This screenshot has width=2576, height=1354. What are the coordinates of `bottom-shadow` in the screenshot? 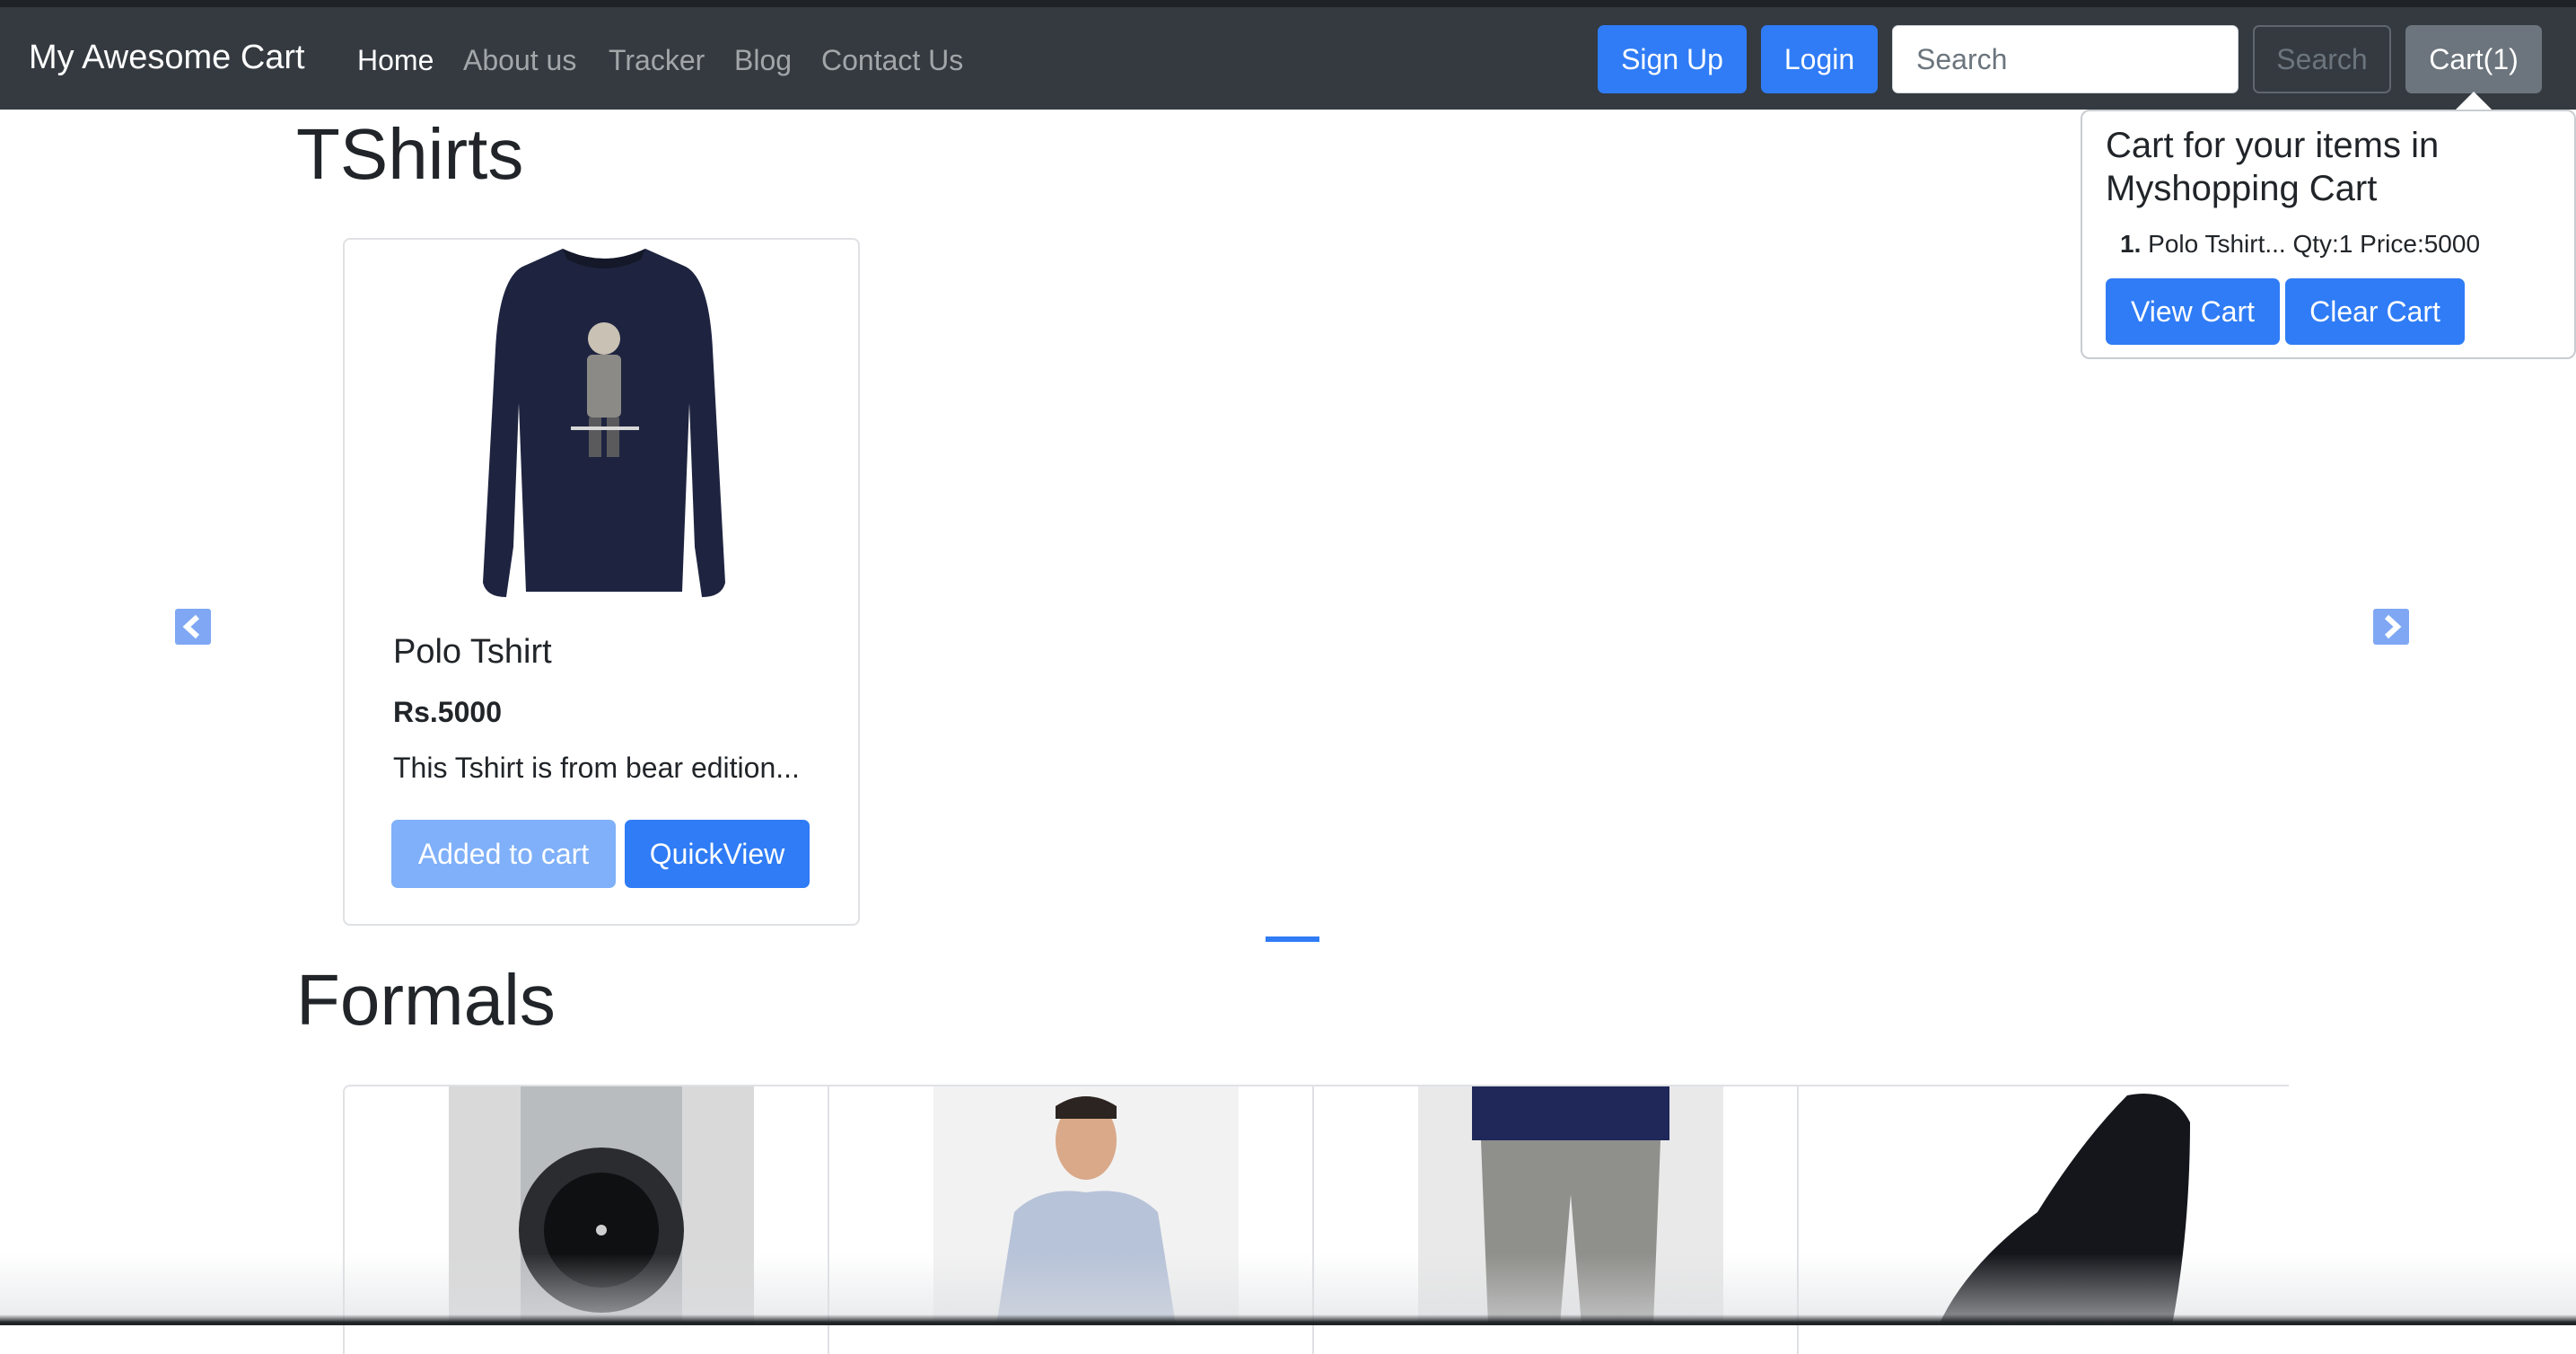 It's located at (1288, 1289).